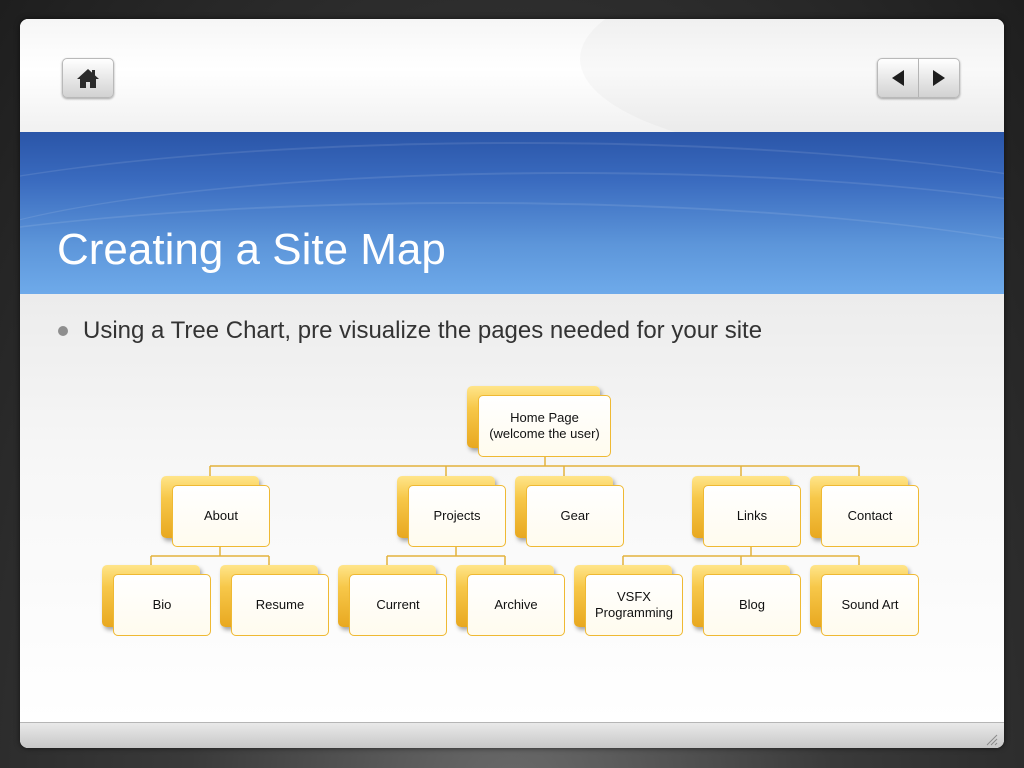 Image resolution: width=1024 pixels, height=768 pixels. Describe the element at coordinates (634, 605) in the screenshot. I see `tree-node-label: VSFX Programming` at that location.